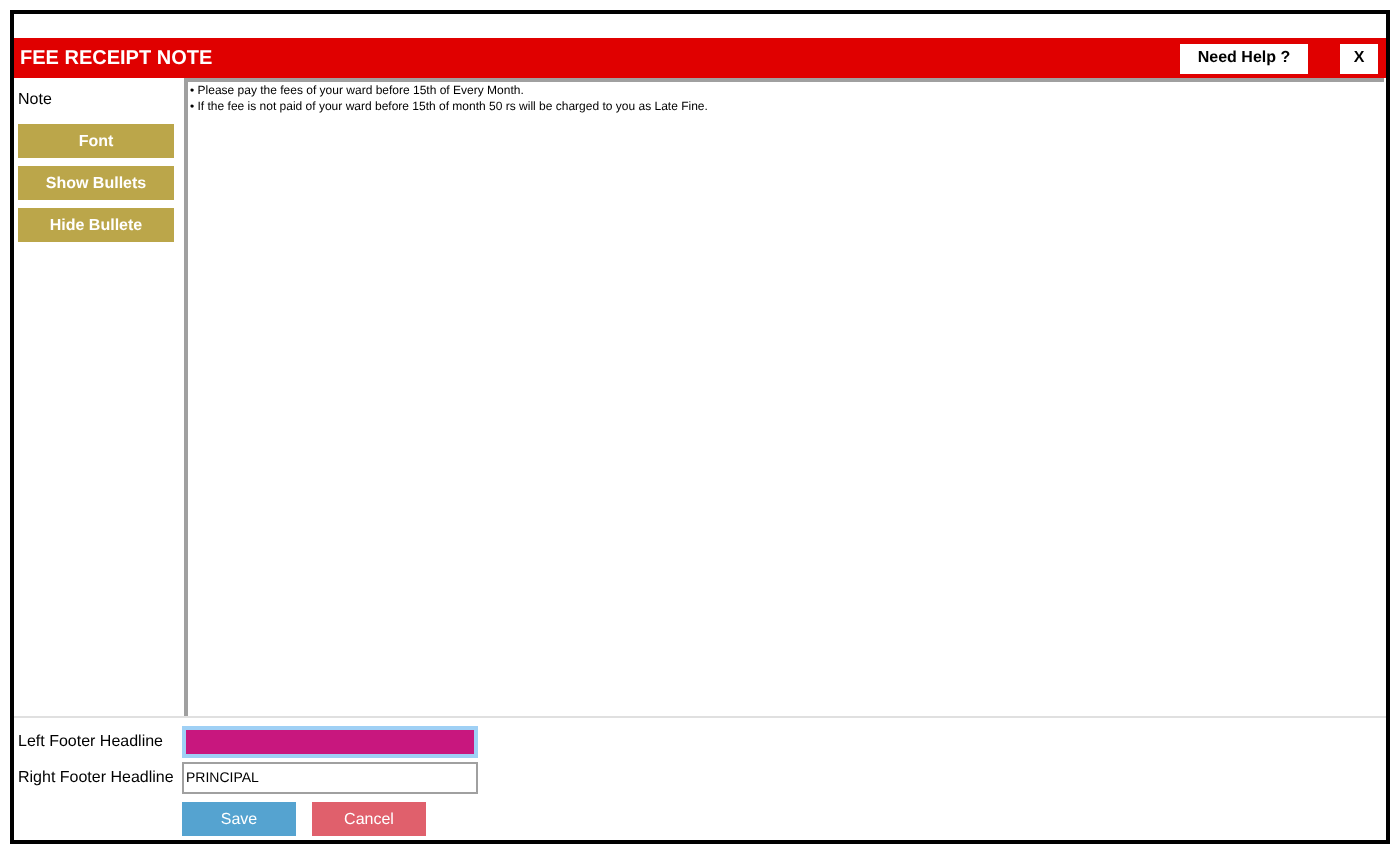 The height and width of the screenshot is (854, 1400). I want to click on field-label: Left Footer Headline, so click(90, 742).